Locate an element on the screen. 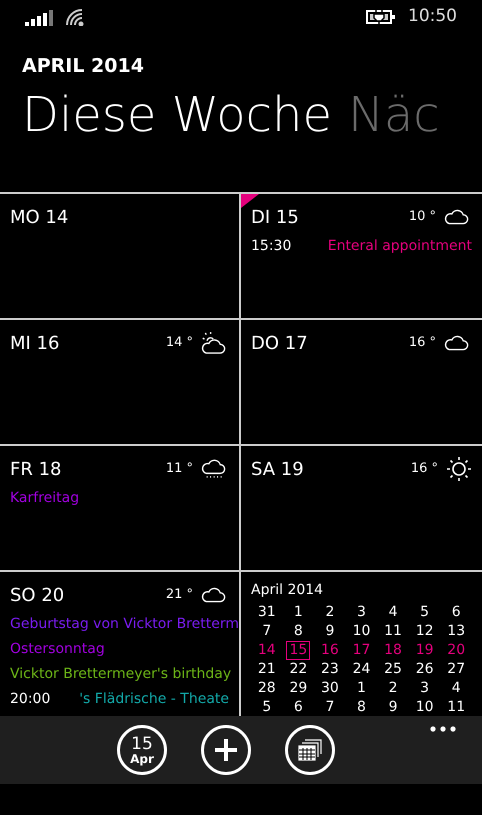 The width and height of the screenshot is (482, 815). calendar-day: 23 is located at coordinates (330, 669).